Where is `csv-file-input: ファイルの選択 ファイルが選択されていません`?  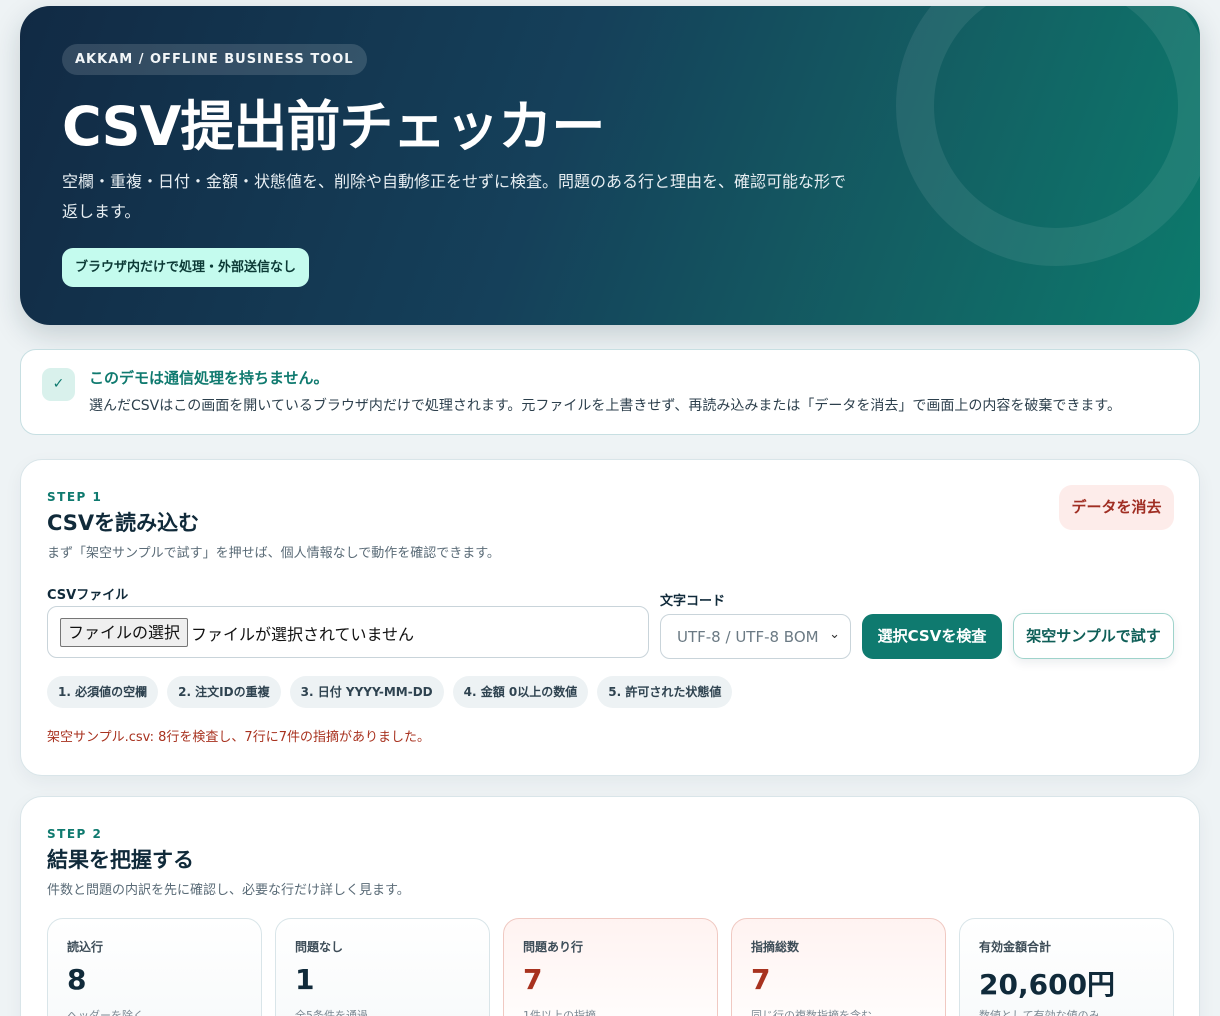 csv-file-input: ファイルの選択 ファイルが選択されていません is located at coordinates (348, 632).